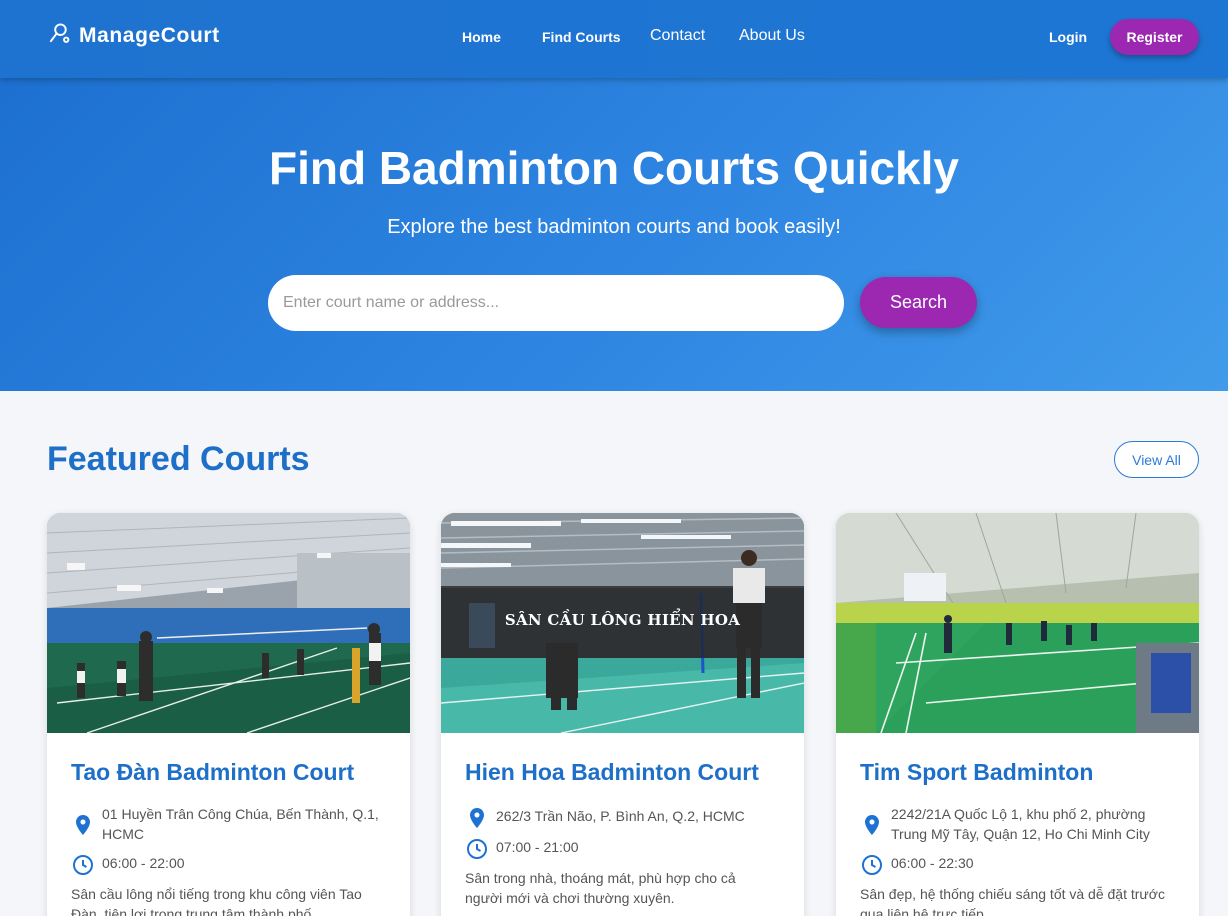 This screenshot has height=916, width=1228. What do you see at coordinates (178, 459) in the screenshot?
I see `featured-courts-title: Featured Courts` at bounding box center [178, 459].